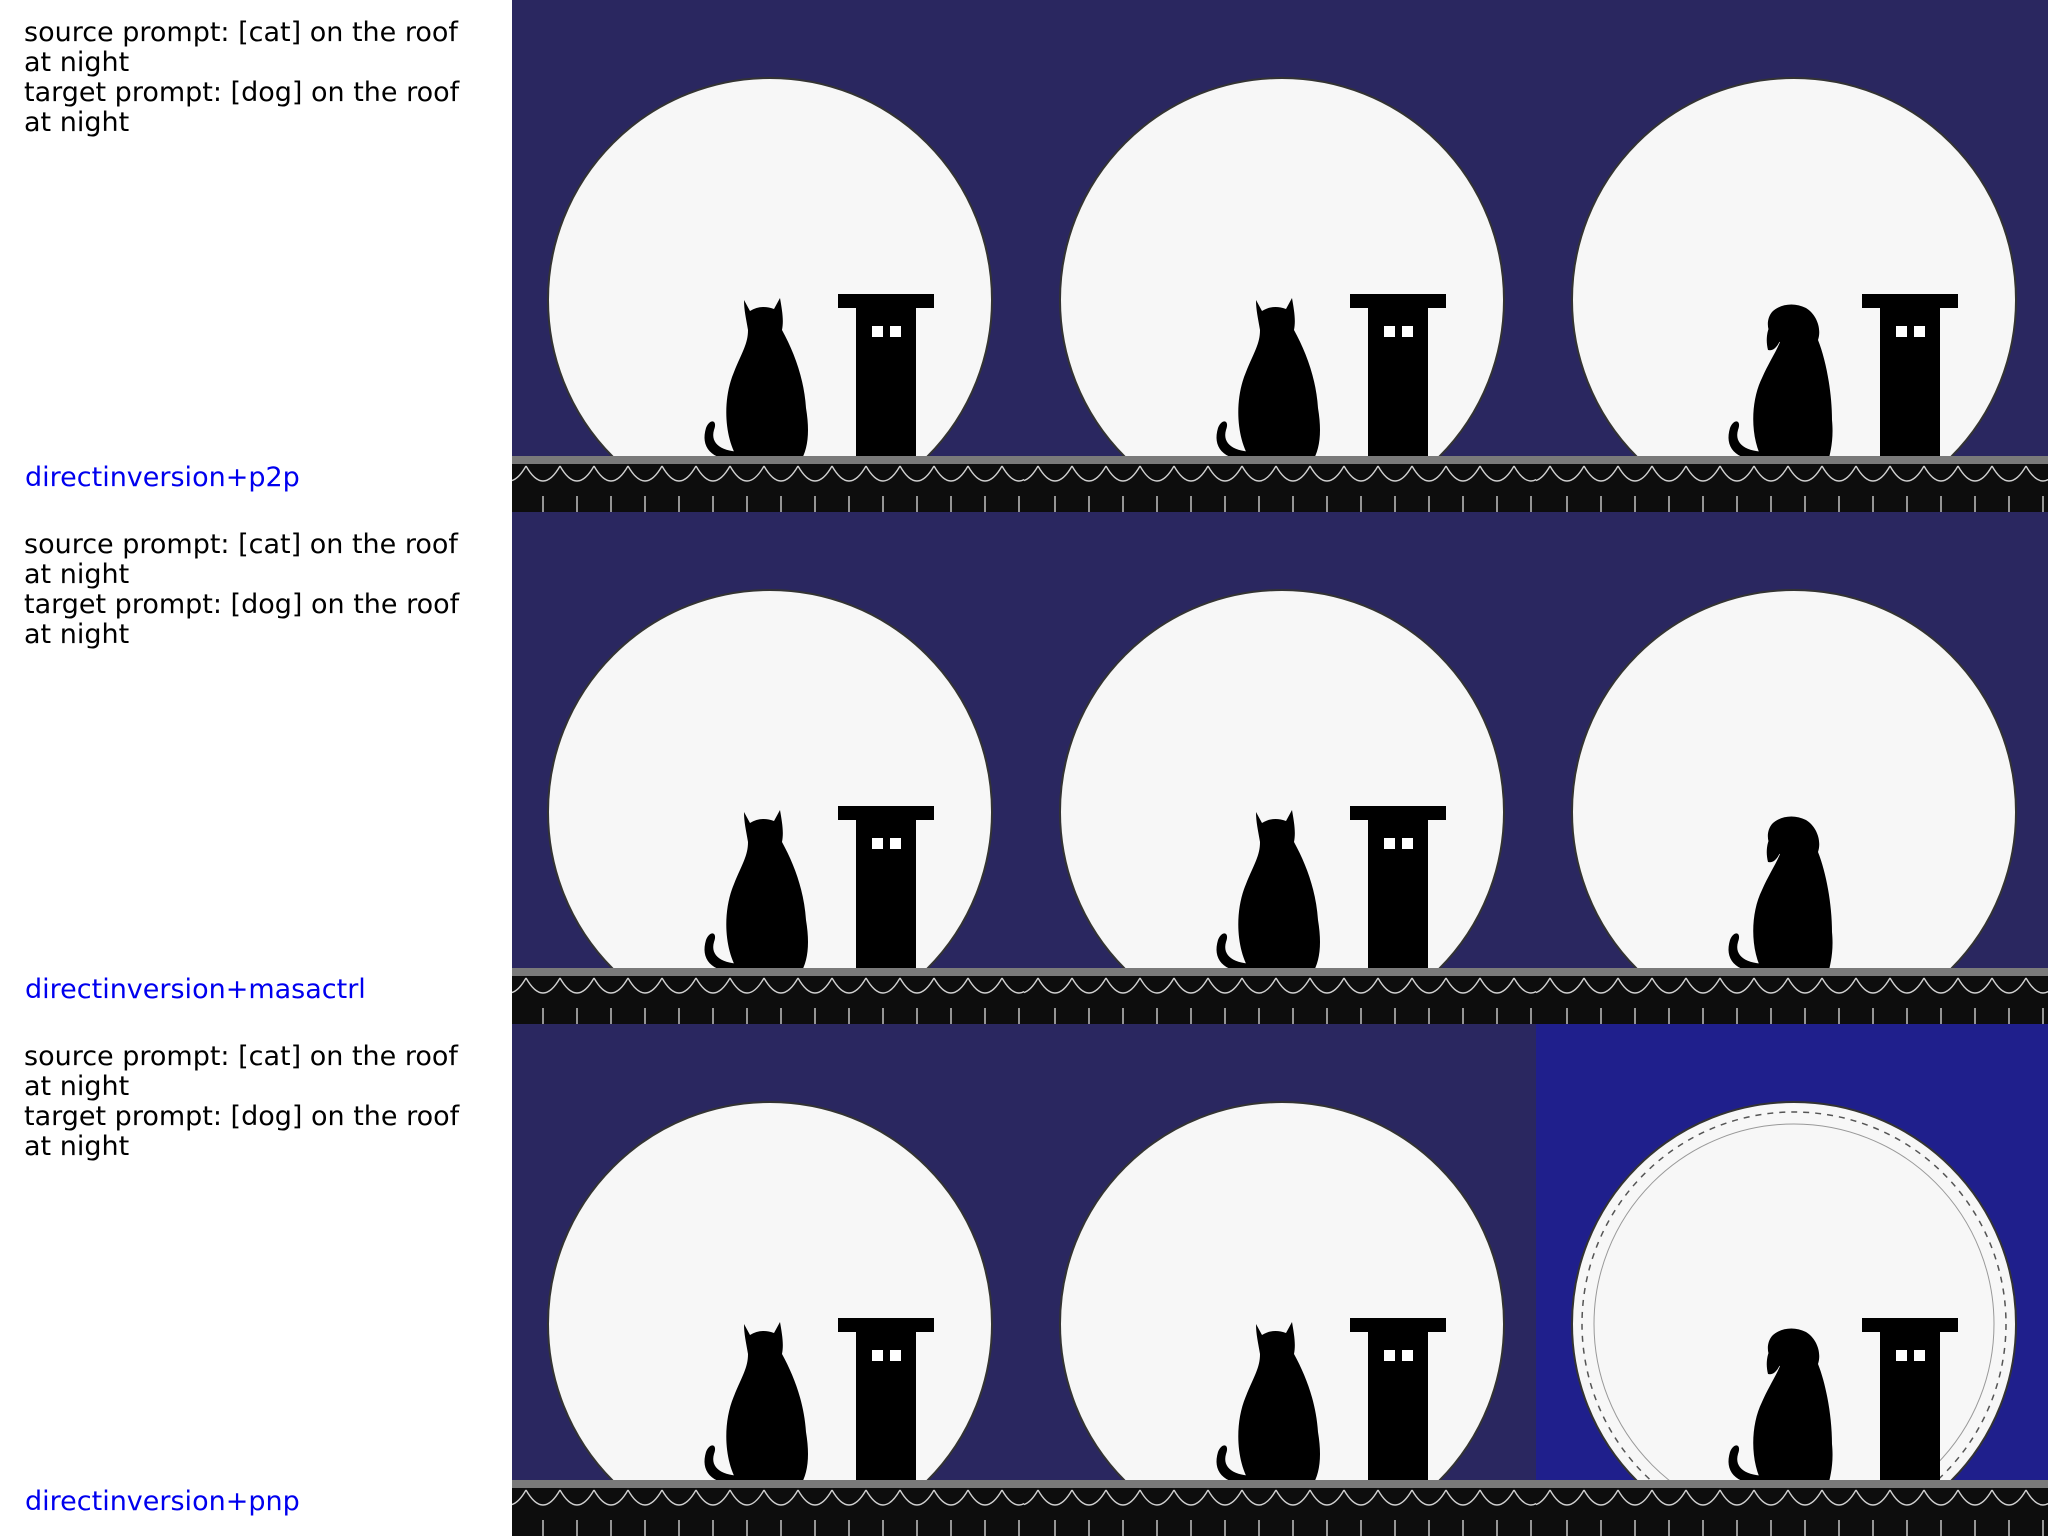 The width and height of the screenshot is (2048, 1536). Describe the element at coordinates (195, 989) in the screenshot. I see `method-label: directinversion+masactrl` at that location.